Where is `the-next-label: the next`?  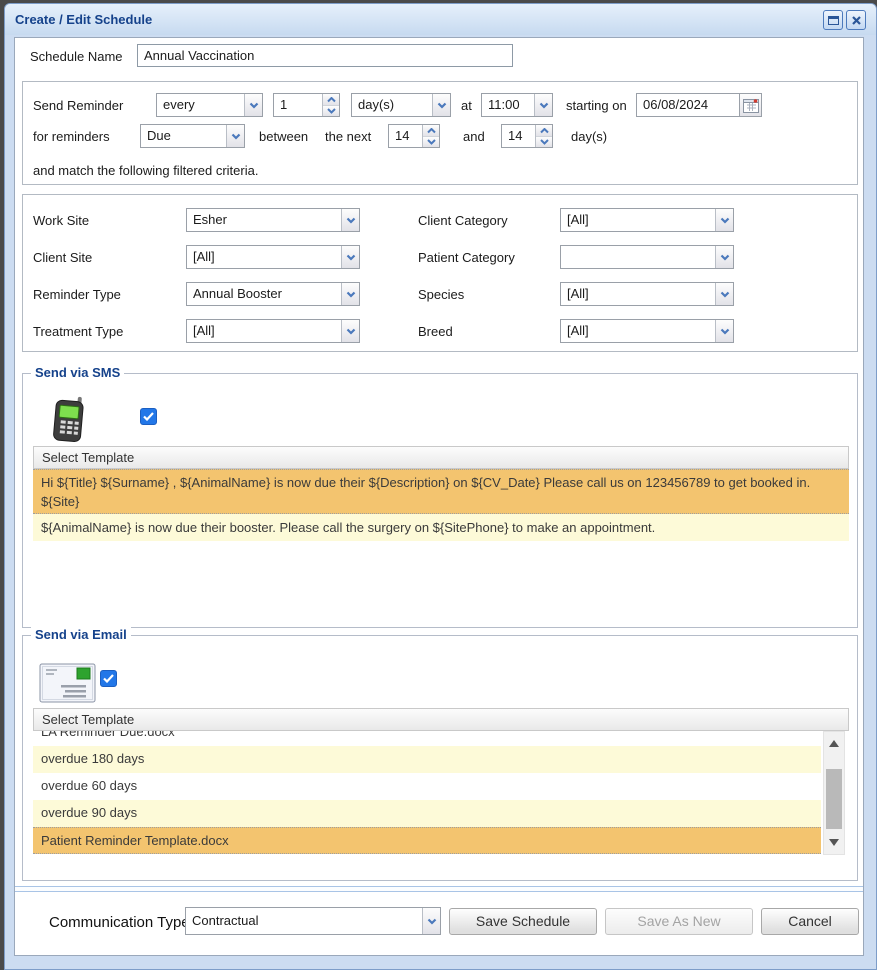
the-next-label: the next is located at coordinates (348, 136).